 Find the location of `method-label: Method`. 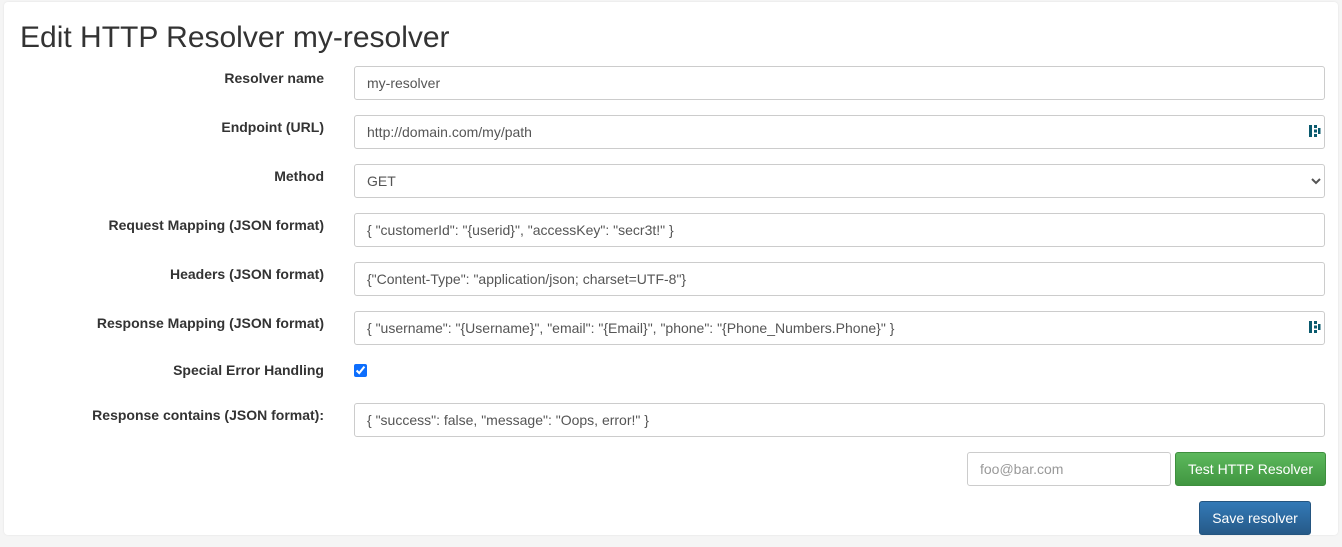

method-label: Method is located at coordinates (299, 176).